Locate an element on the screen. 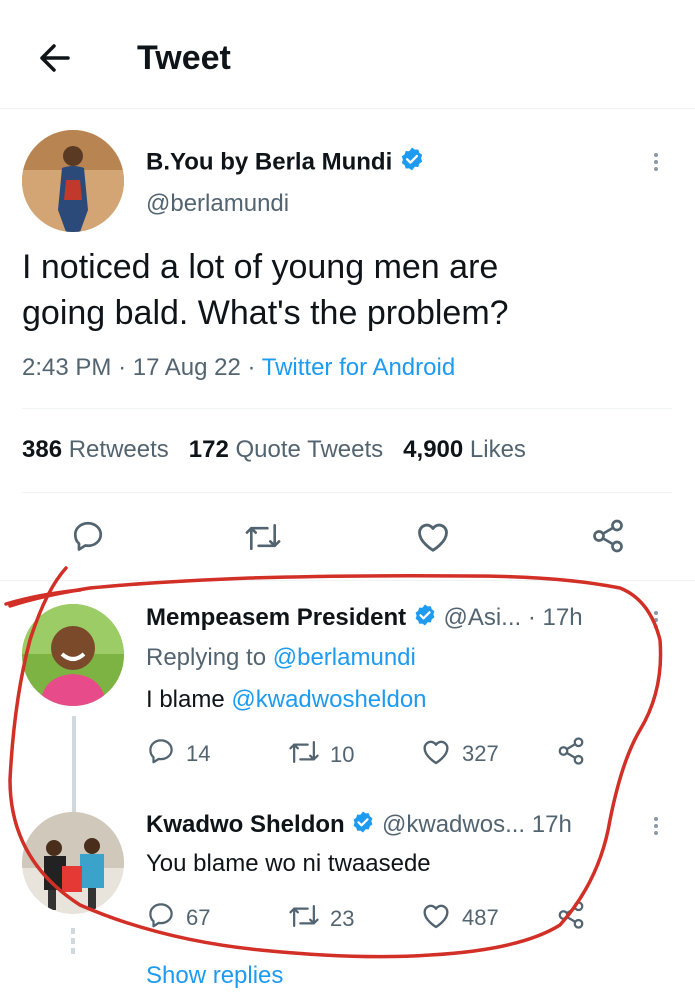 This screenshot has height=1007, width=695. retweets-label: Retweets is located at coordinates (118, 449).